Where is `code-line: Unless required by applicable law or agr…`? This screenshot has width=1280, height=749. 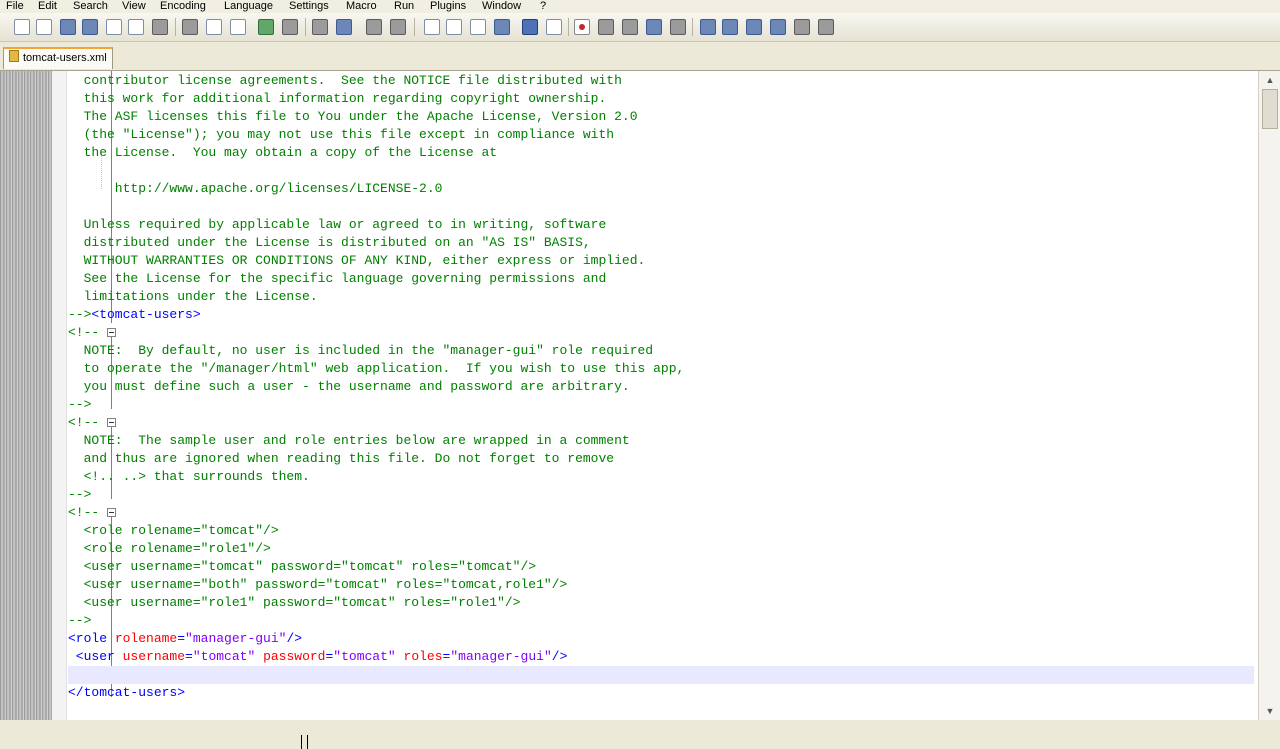 code-line: Unless required by applicable law or agr… is located at coordinates (661, 225).